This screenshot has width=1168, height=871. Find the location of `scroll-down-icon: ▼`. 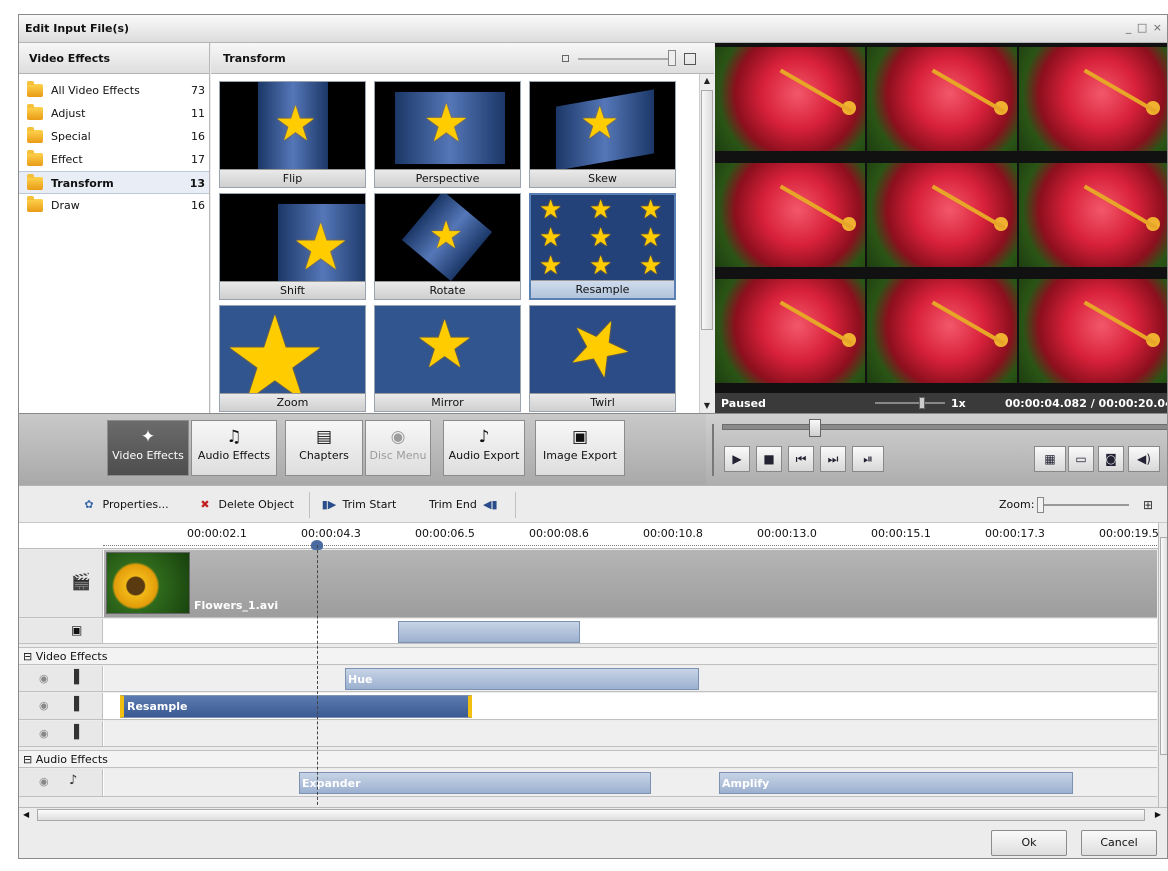

scroll-down-icon: ▼ is located at coordinates (707, 406).